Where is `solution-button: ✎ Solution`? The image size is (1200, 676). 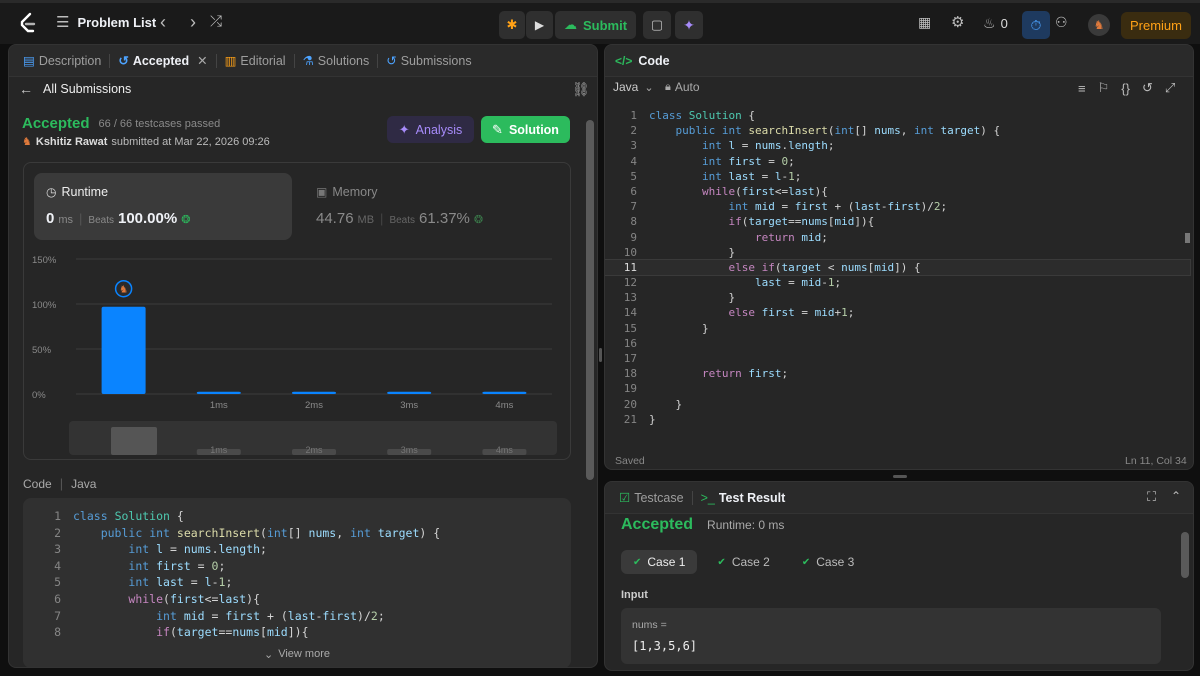
solution-button: ✎ Solution is located at coordinates (525, 129).